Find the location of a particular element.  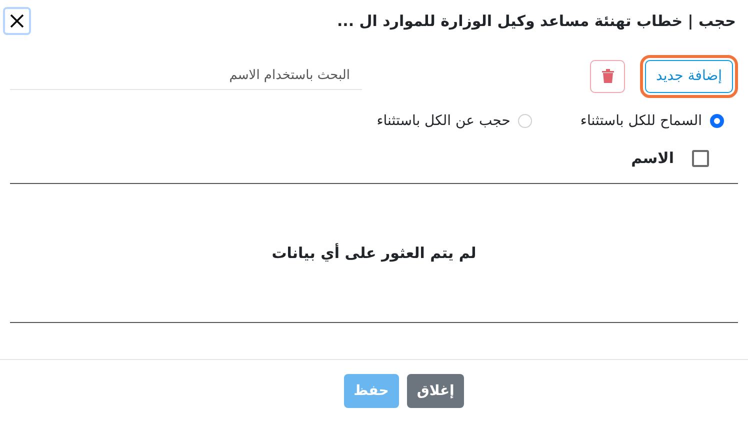

delete-button is located at coordinates (608, 76).